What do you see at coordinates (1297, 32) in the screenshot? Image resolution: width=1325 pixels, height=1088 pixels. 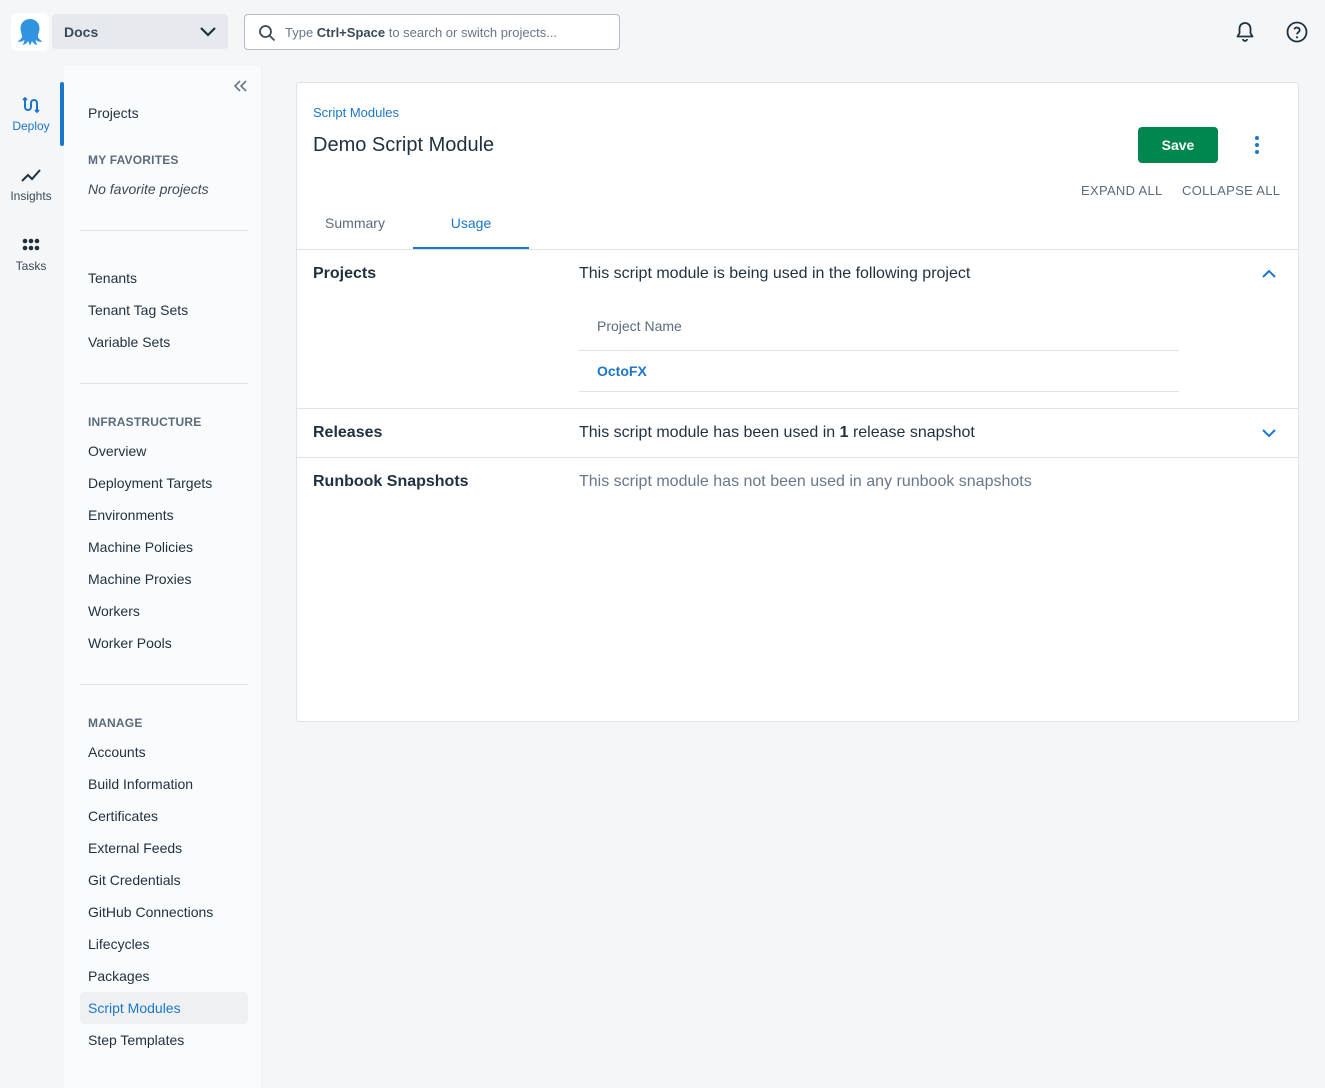 I see `help-icon` at bounding box center [1297, 32].